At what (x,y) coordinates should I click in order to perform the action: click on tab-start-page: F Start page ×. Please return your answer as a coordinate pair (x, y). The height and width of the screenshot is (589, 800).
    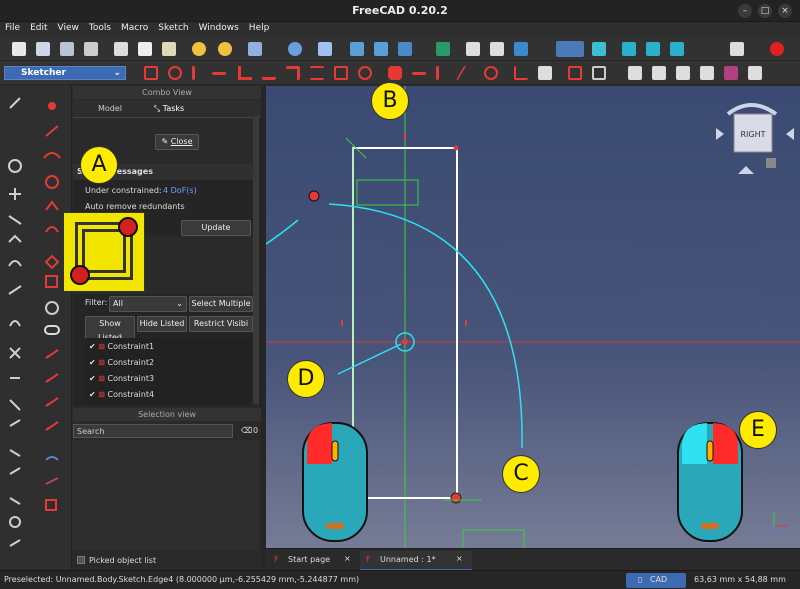
    Looking at the image, I should click on (316, 561).